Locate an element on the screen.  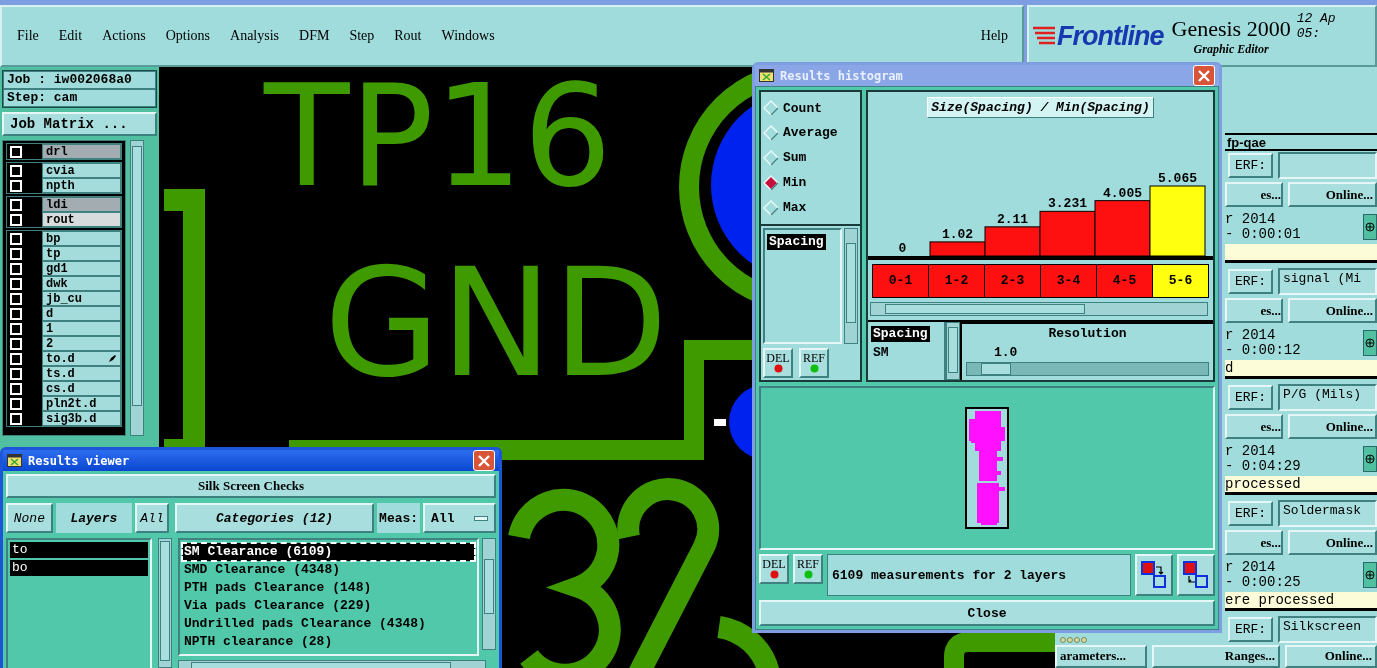
check-set-button: Silk Screen Checks is located at coordinates (251, 486).